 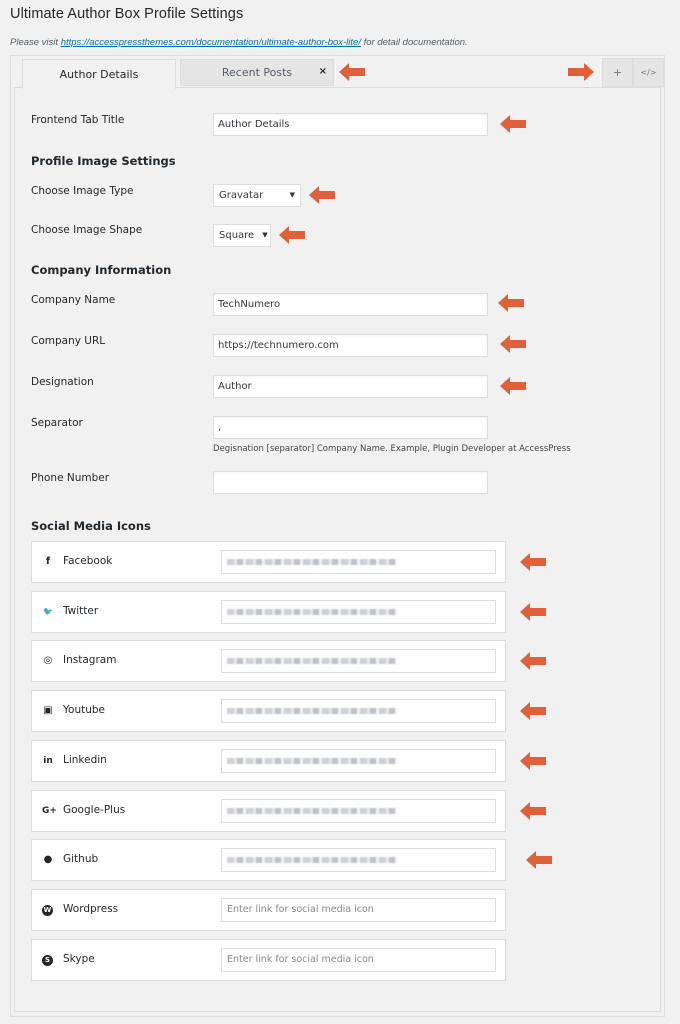 What do you see at coordinates (87, 230) in the screenshot?
I see `image-shape-label: Choose Image Shape` at bounding box center [87, 230].